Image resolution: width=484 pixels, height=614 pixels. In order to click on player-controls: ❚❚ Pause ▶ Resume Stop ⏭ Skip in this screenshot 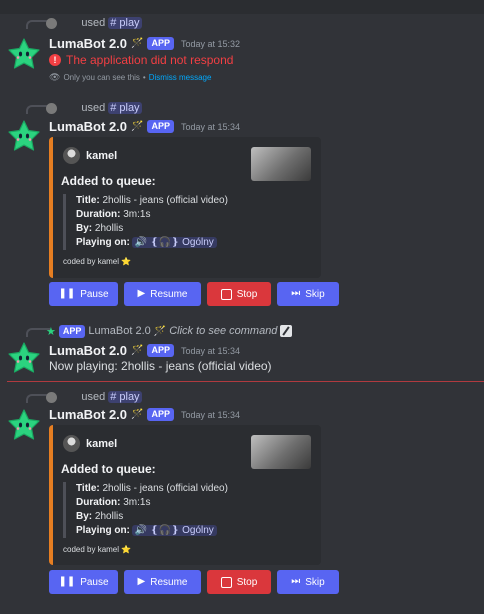, I will do `click(194, 294)`.